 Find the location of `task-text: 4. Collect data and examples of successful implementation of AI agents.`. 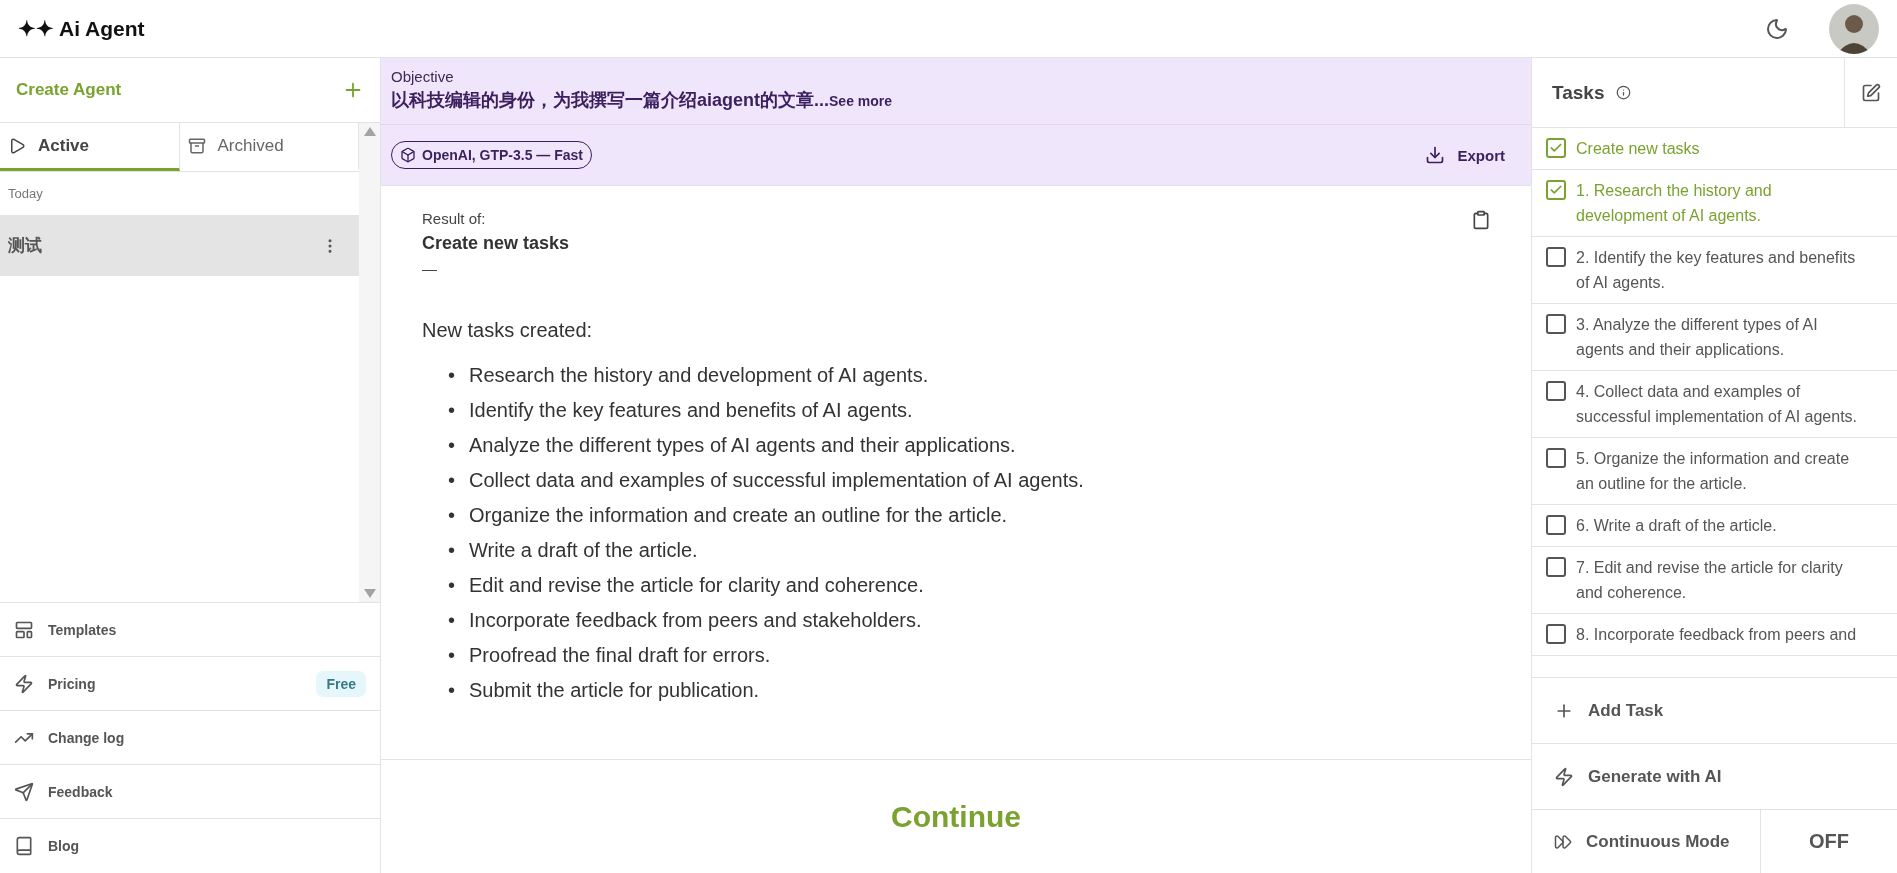

task-text: 4. Collect data and examples of successful implementation of AI agents. is located at coordinates (1717, 404).